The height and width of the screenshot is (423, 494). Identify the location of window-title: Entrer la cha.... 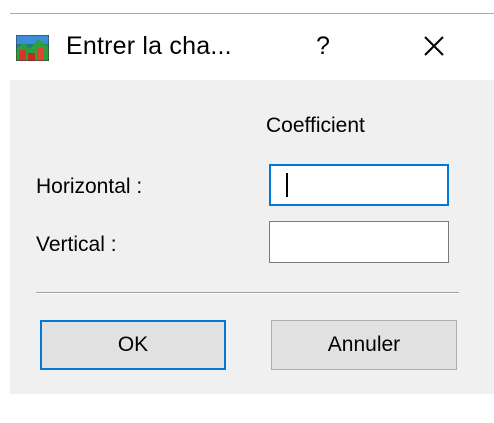
(149, 46).